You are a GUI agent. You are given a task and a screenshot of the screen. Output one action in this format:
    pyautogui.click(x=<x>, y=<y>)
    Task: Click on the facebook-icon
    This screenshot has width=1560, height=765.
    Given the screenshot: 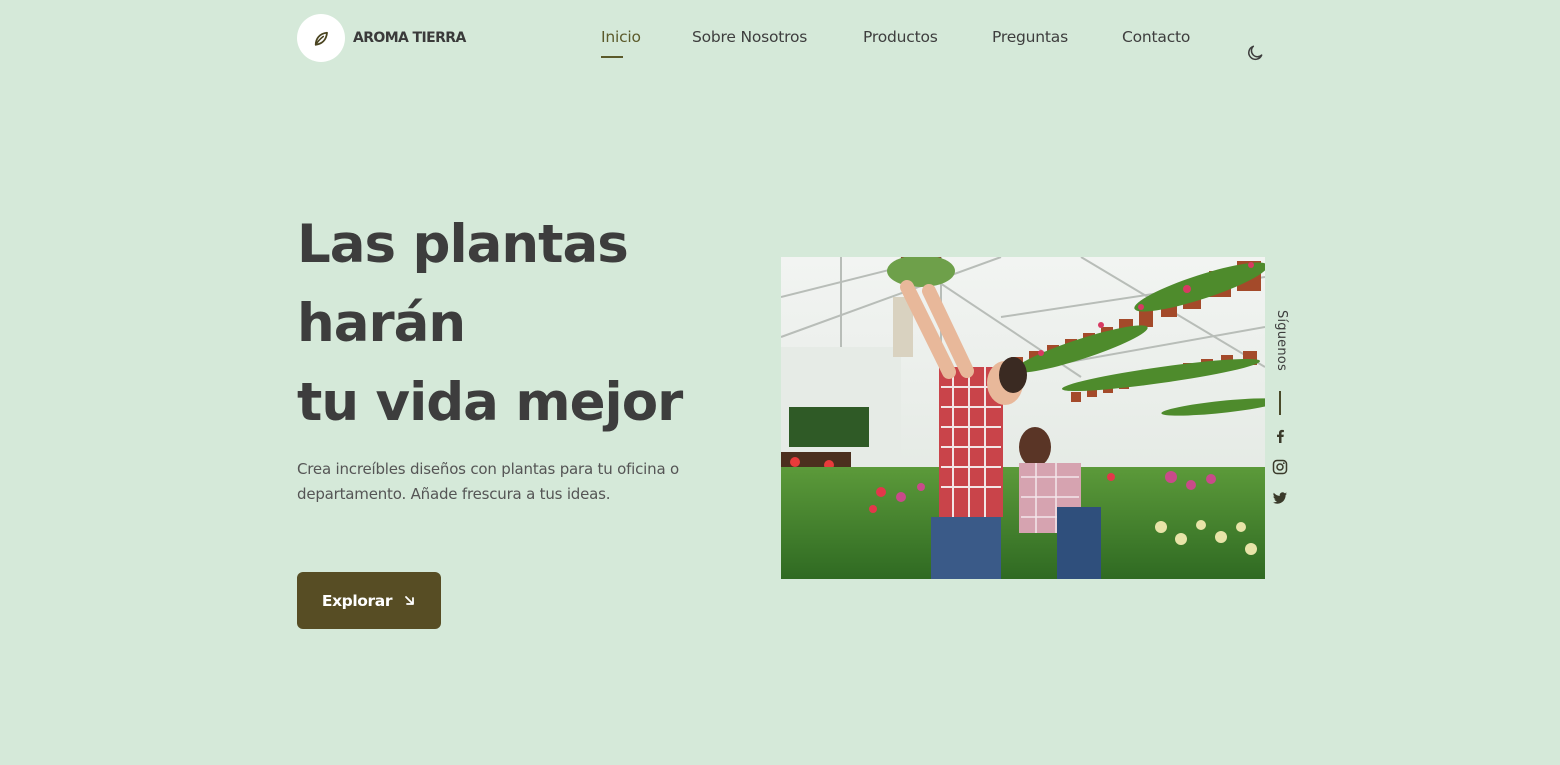 What is the action you would take?
    pyautogui.click(x=1280, y=436)
    